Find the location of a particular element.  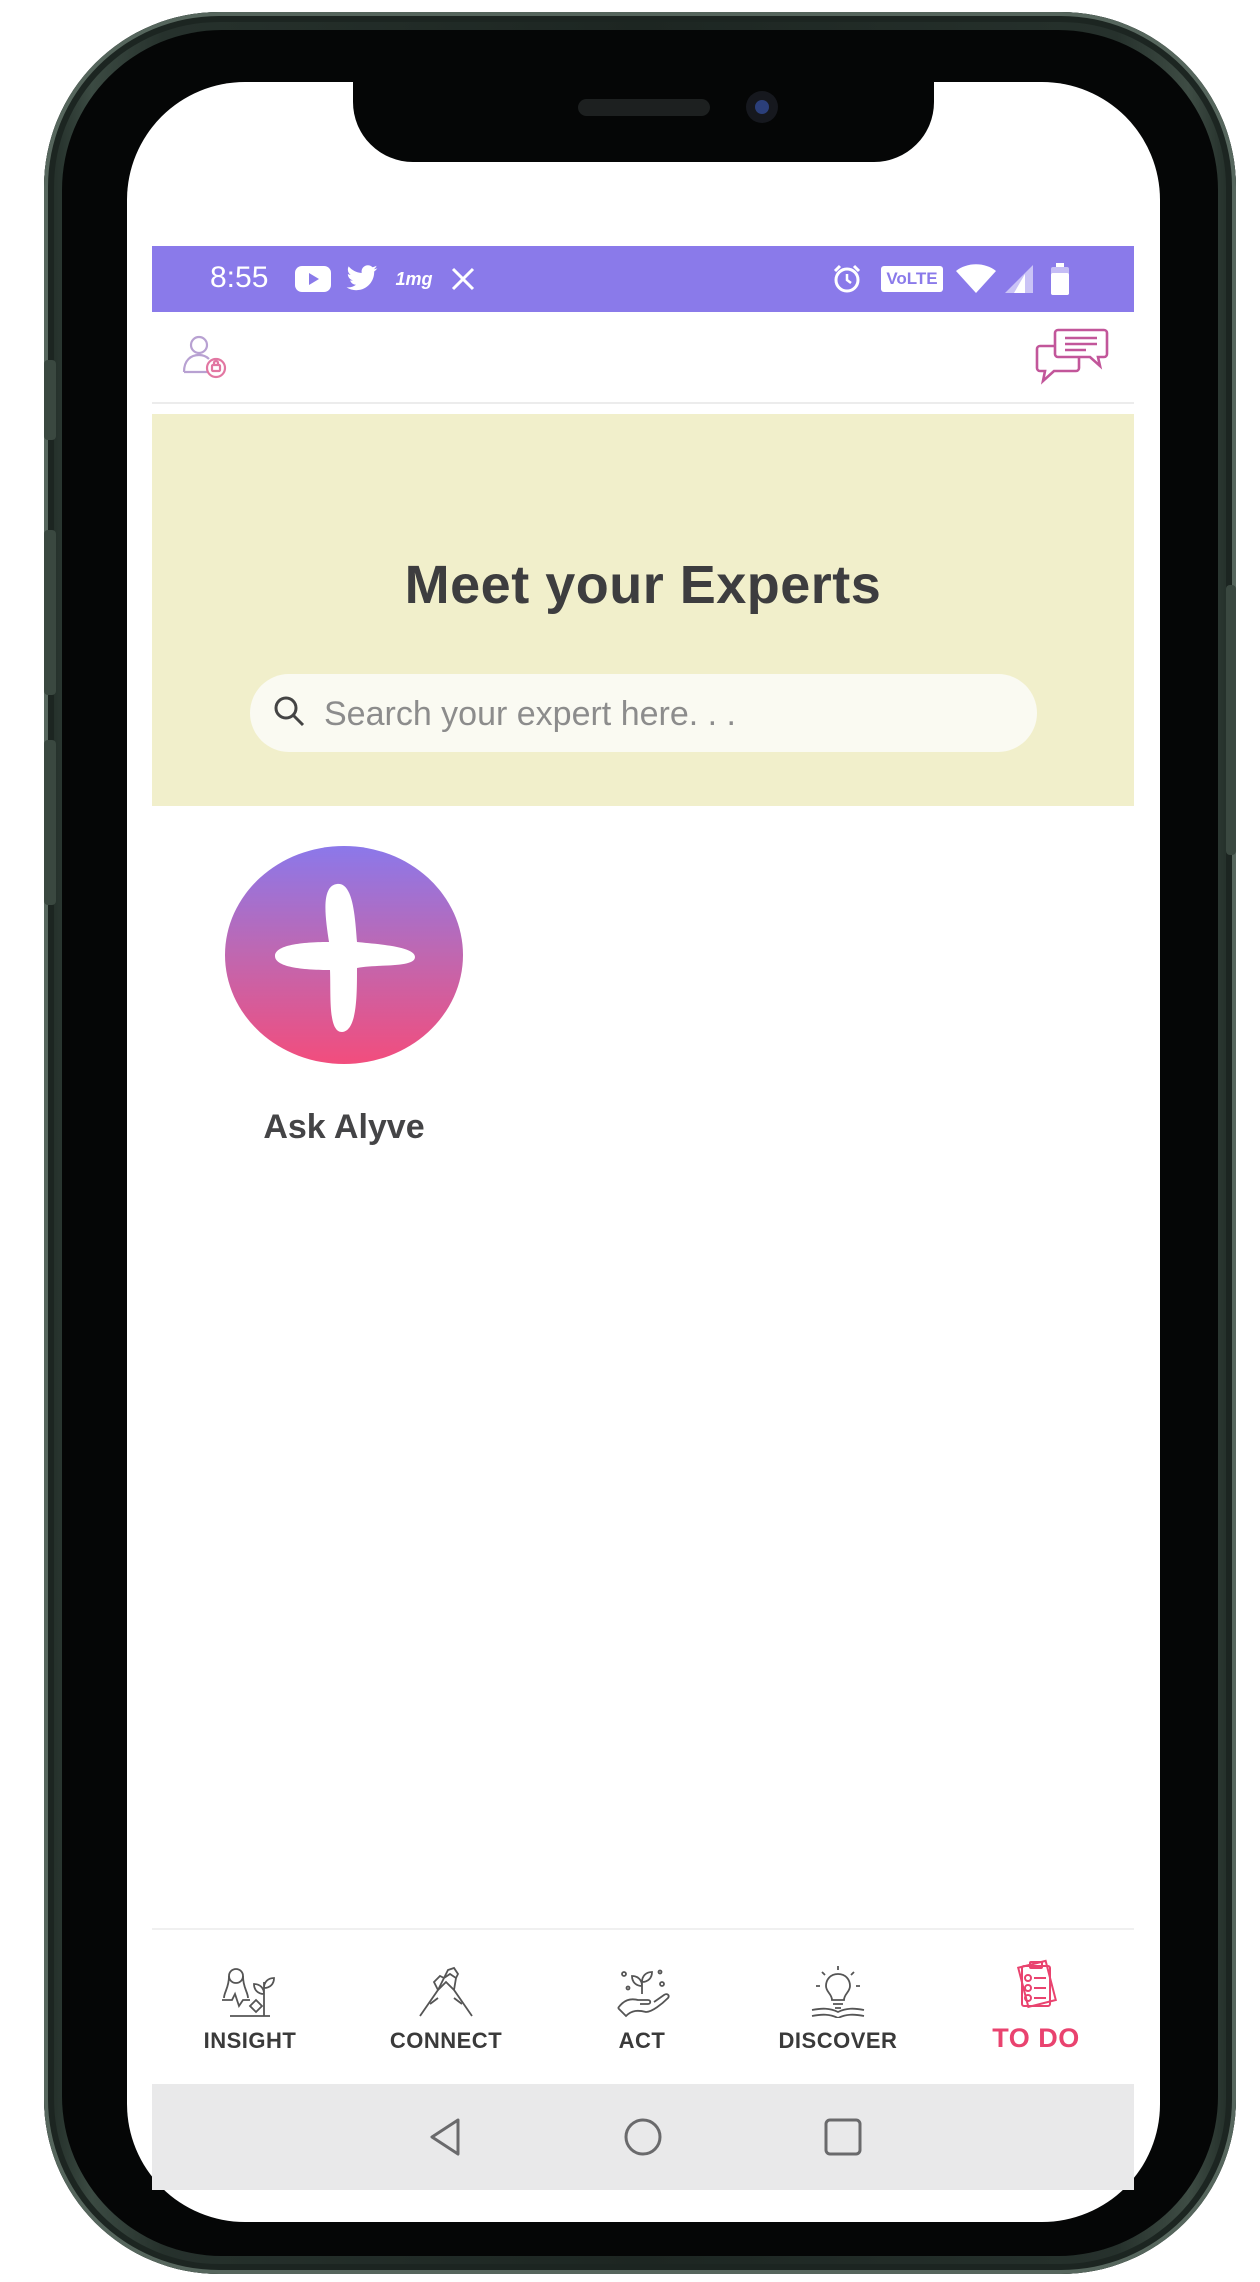

x-icon is located at coordinates (463, 279).